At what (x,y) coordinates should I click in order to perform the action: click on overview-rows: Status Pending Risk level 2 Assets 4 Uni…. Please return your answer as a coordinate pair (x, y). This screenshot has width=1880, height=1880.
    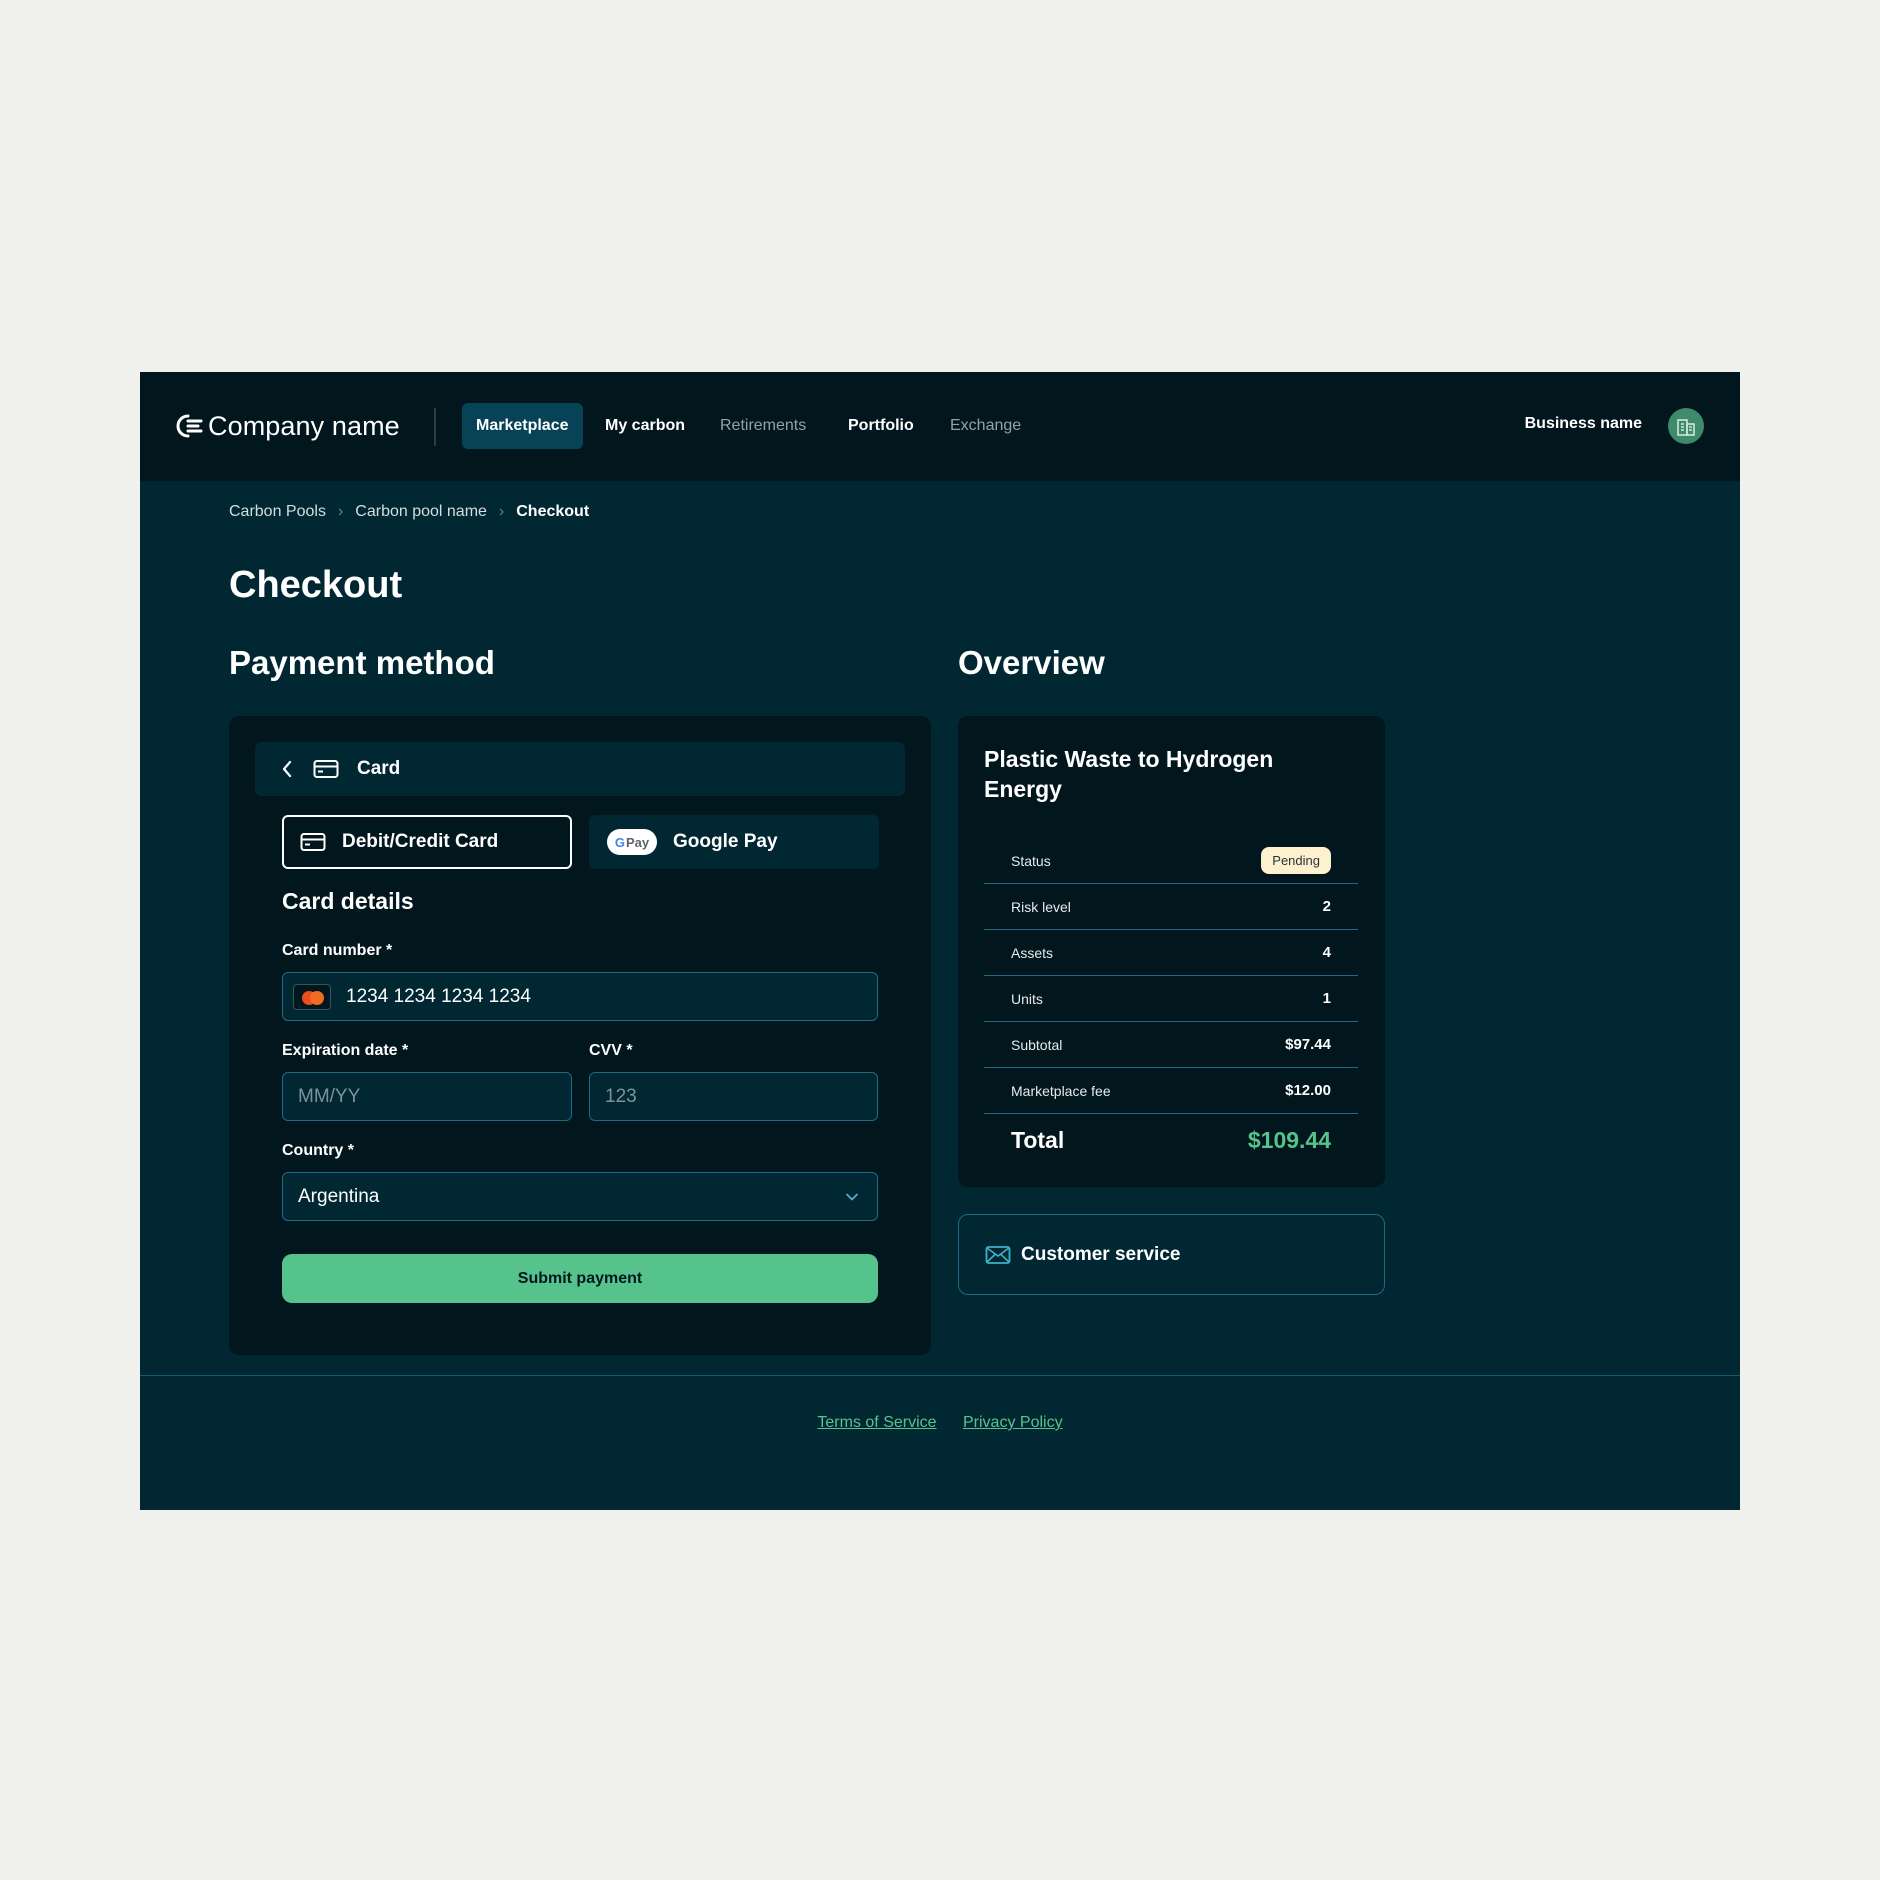
    Looking at the image, I should click on (1171, 1002).